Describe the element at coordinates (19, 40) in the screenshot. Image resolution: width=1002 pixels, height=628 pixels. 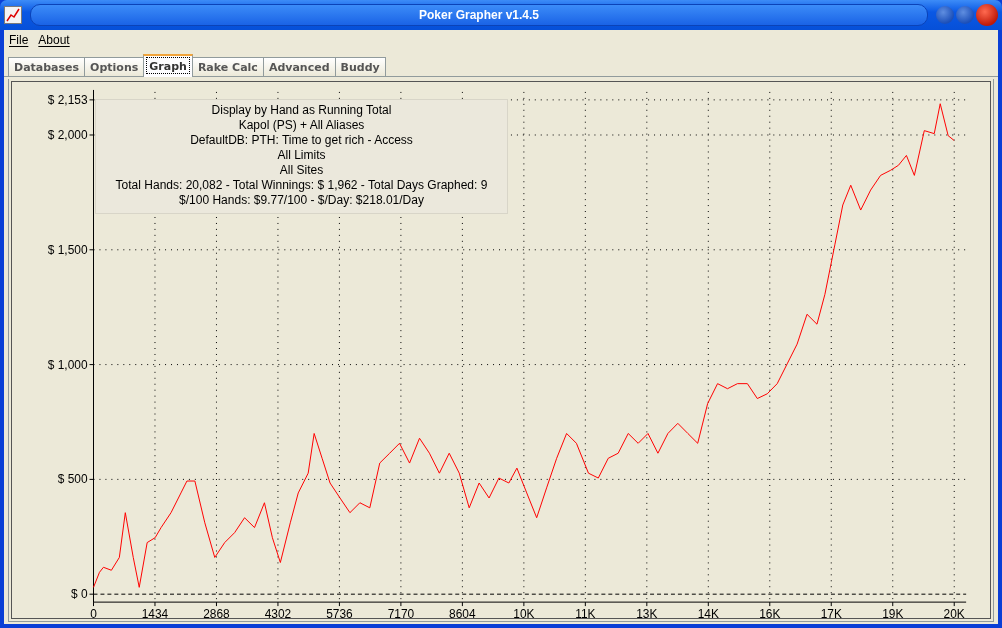
I see `menu-item: File` at that location.